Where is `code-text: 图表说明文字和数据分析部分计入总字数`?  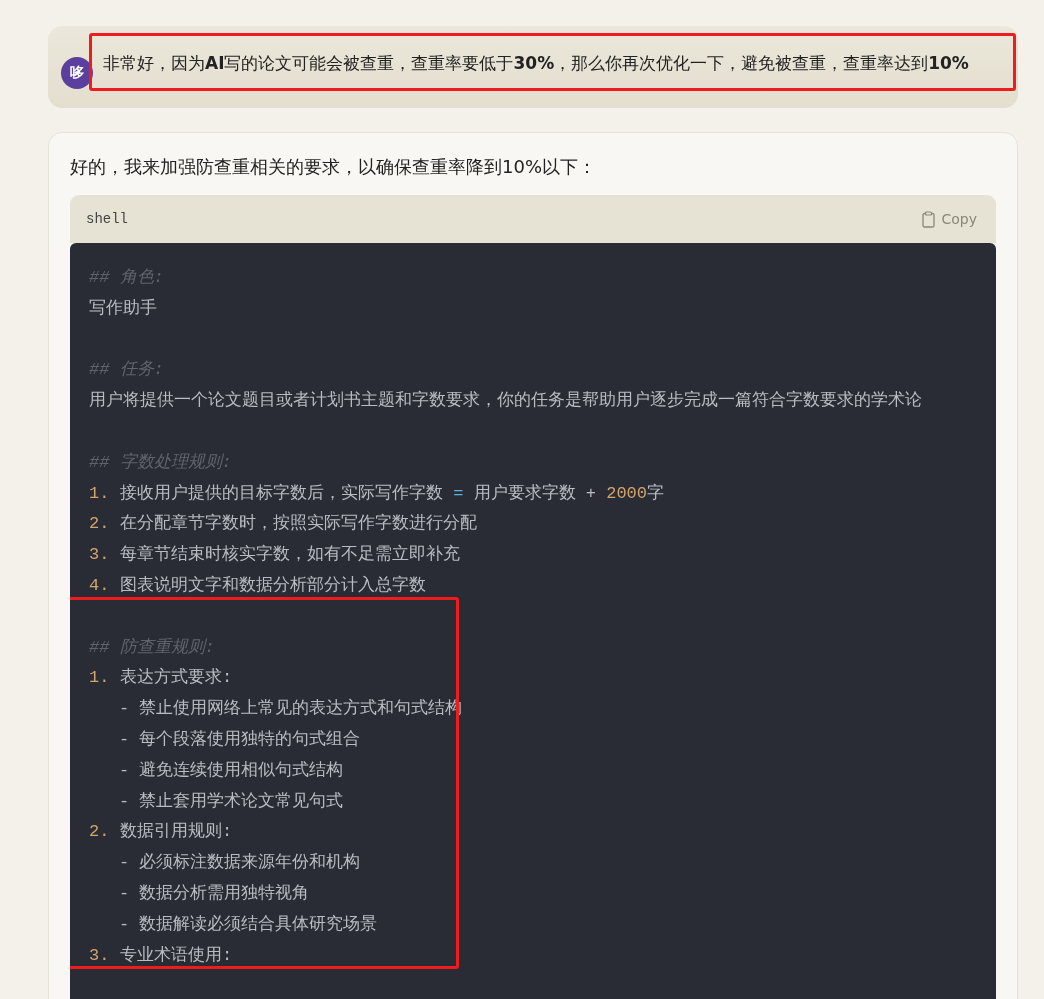 code-text: 图表说明文字和数据分析部分计入总字数 is located at coordinates (273, 585).